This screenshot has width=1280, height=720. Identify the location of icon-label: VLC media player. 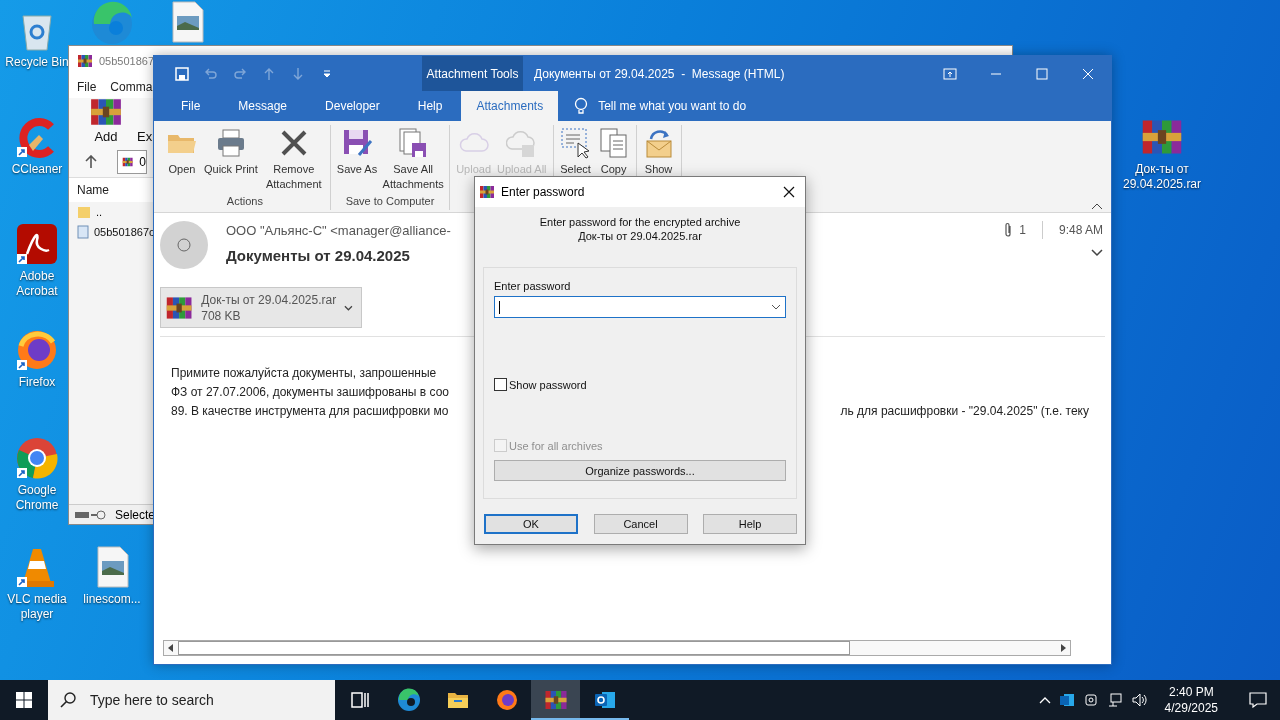
(37, 607).